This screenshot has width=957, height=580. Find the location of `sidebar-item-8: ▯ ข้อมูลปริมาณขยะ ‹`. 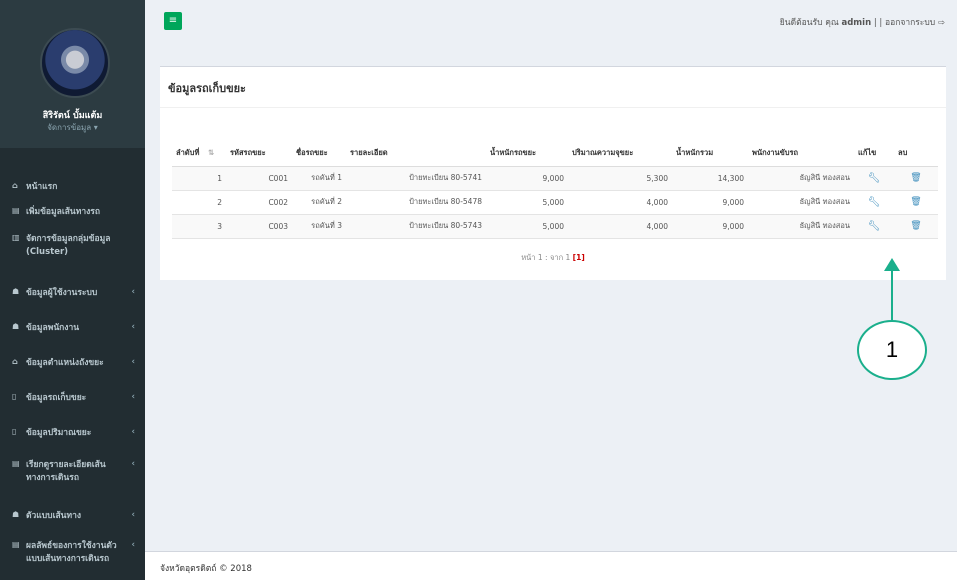

sidebar-item-8: ▯ ข้อมูลปริมาณขยะ ‹ is located at coordinates (72, 433).